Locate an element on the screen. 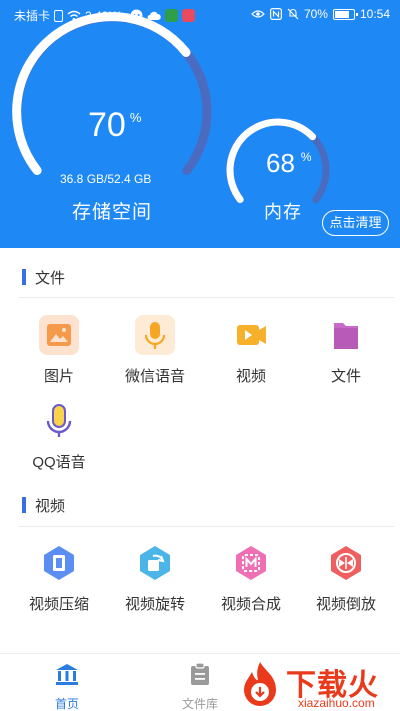  image-icon is located at coordinates (59, 335).